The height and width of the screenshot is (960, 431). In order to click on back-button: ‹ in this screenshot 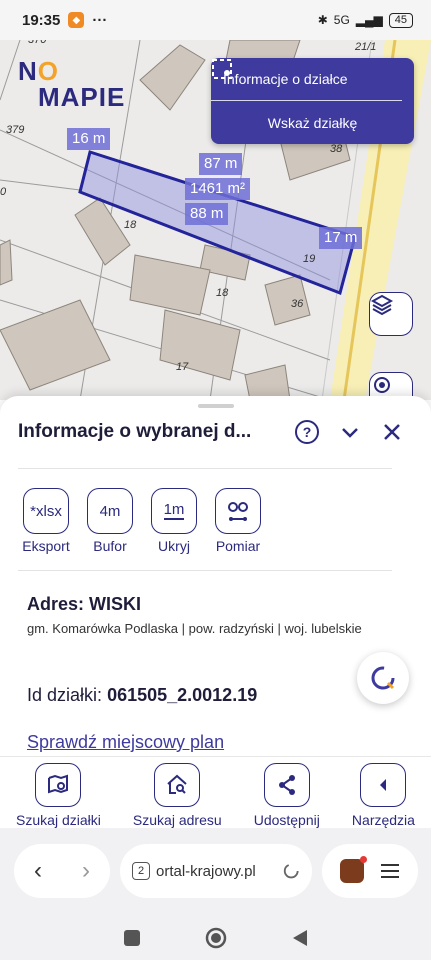, I will do `click(38, 871)`.